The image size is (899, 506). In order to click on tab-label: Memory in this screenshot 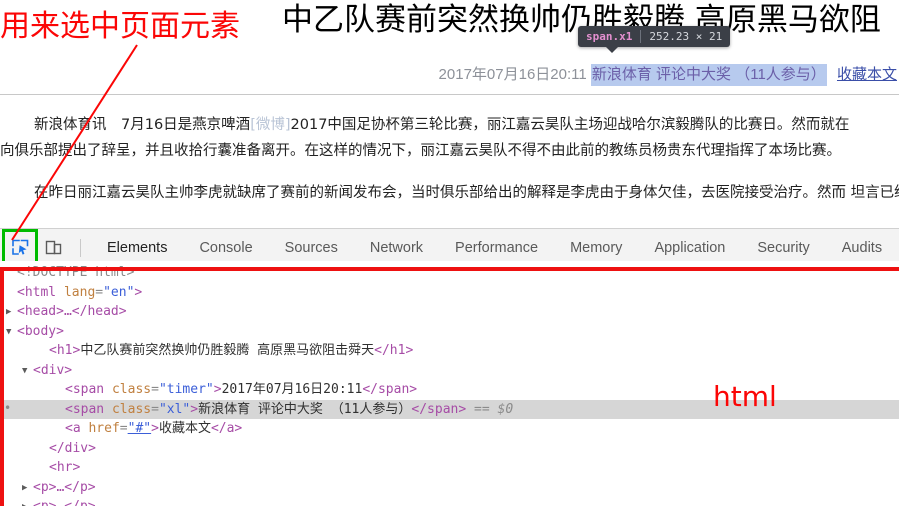, I will do `click(596, 247)`.